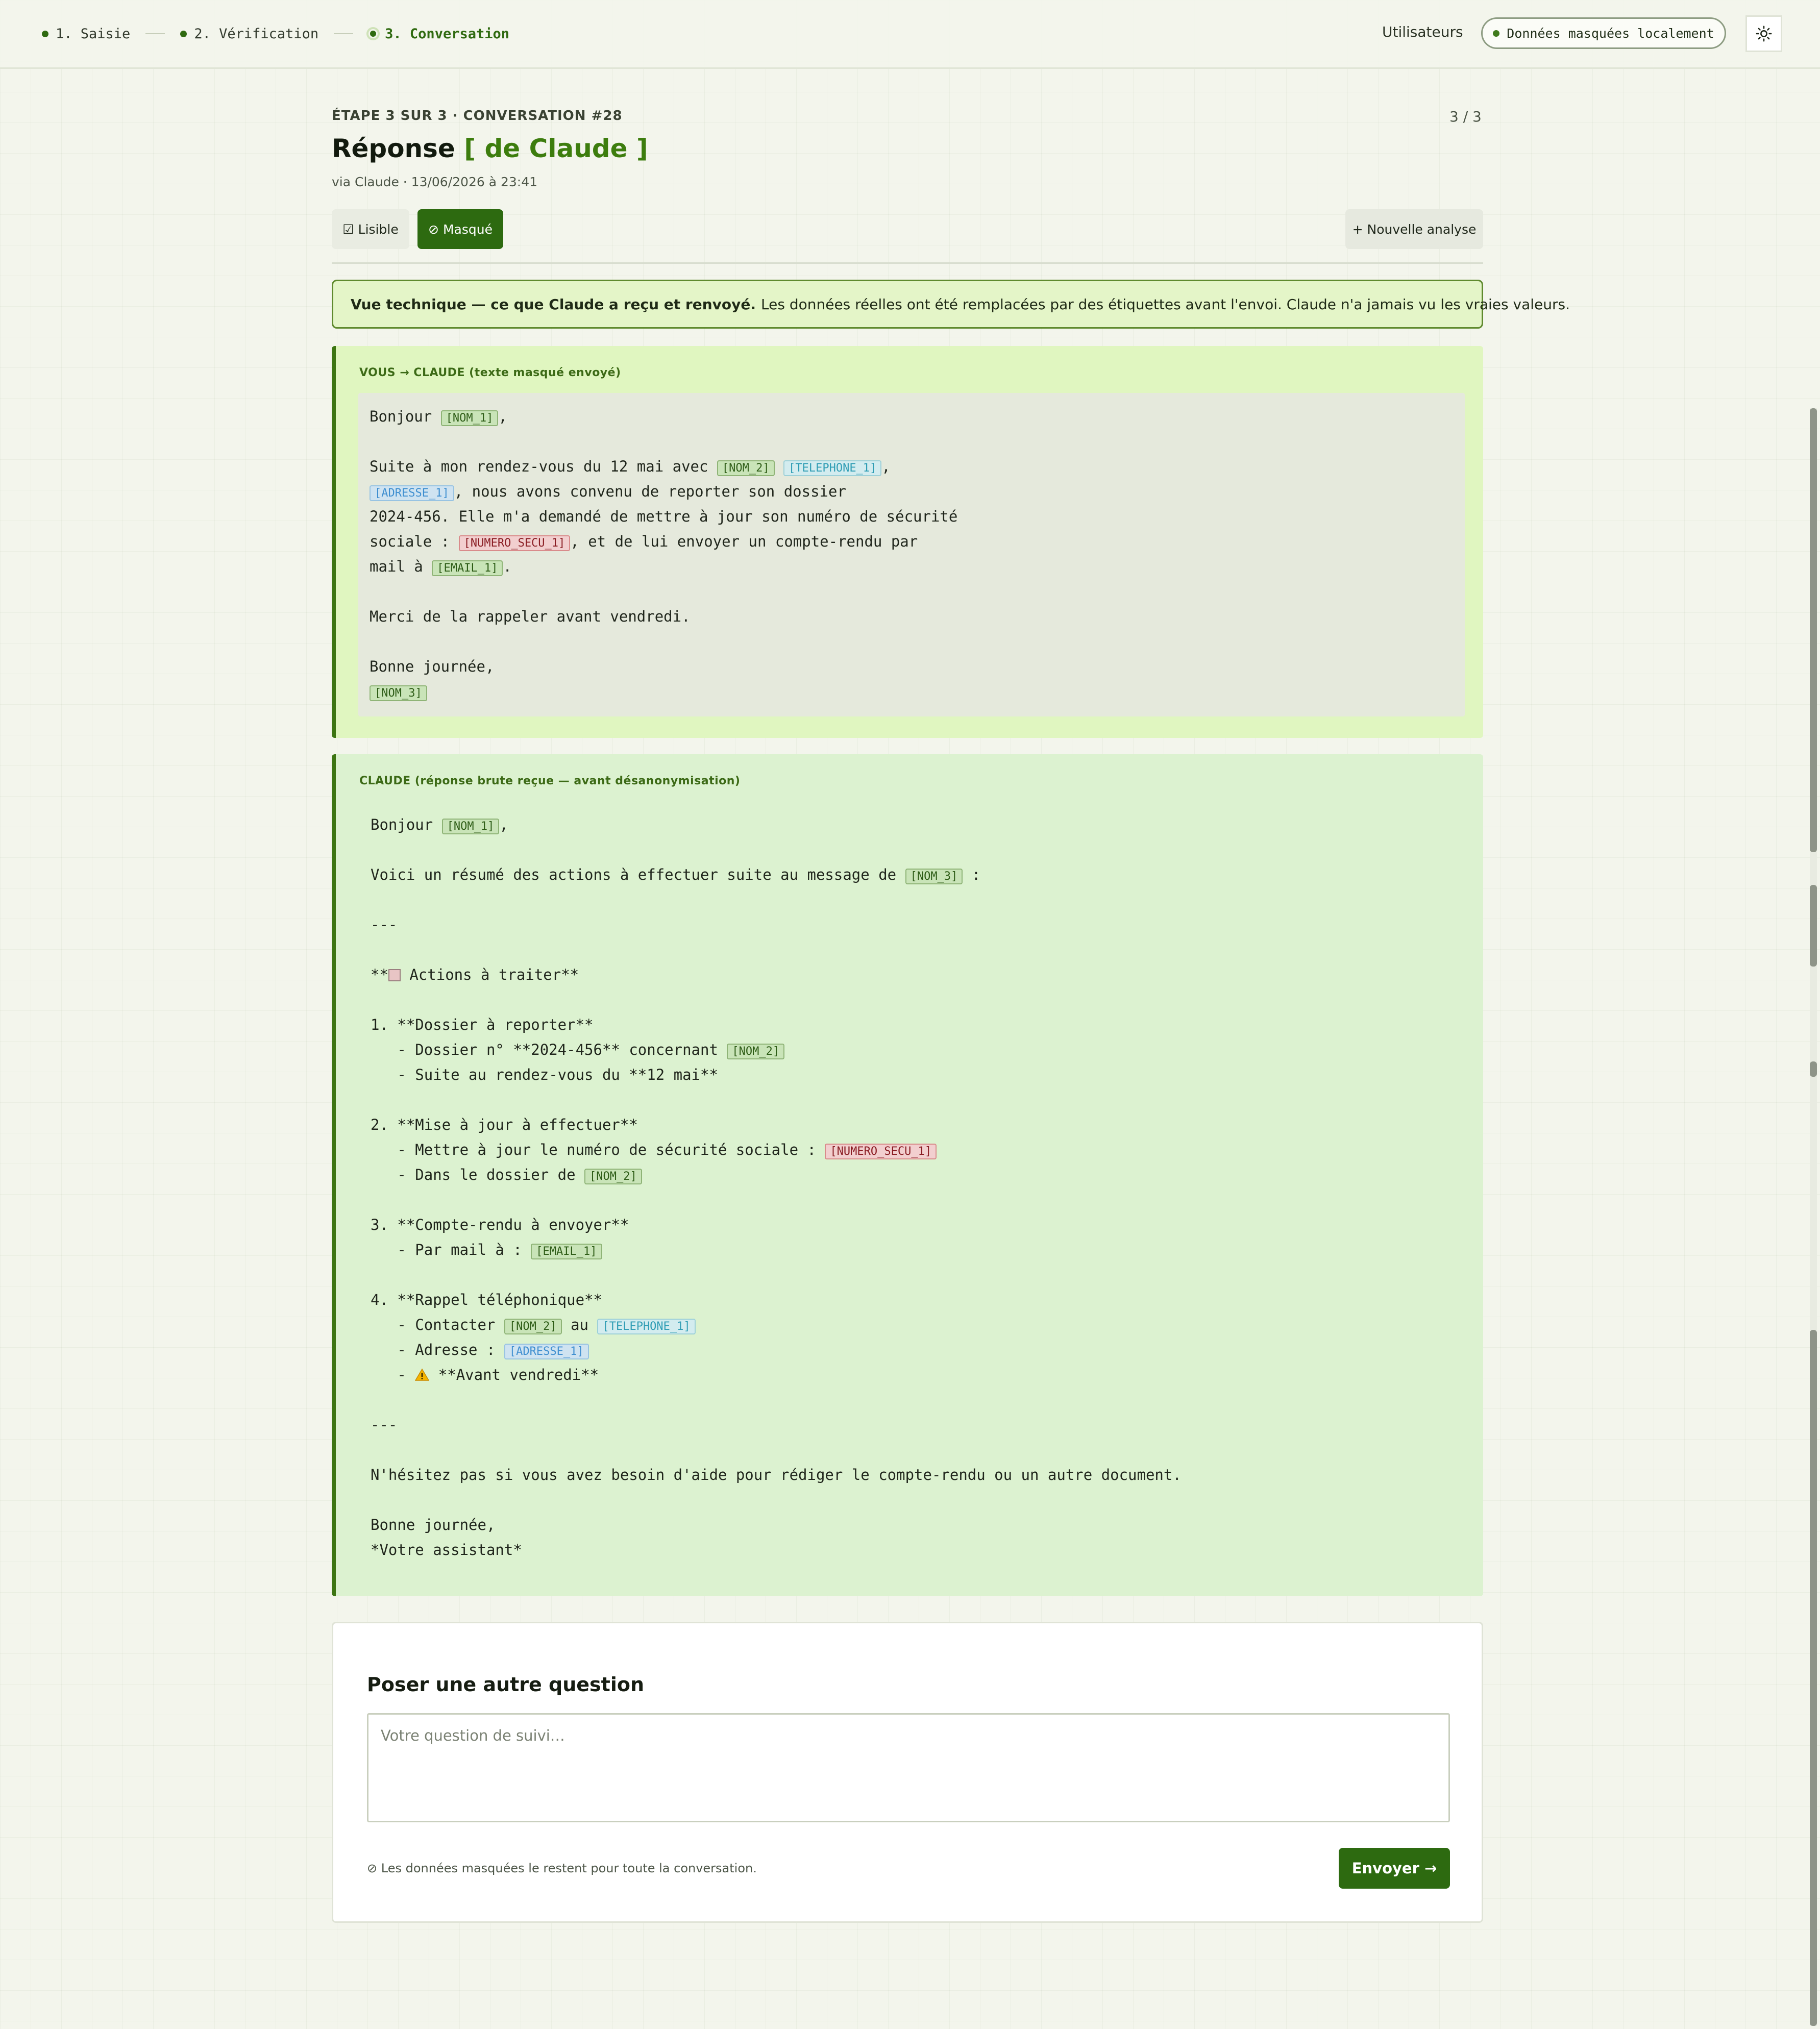  I want to click on text-segment: 4. **Rappel téléphonique**, so click(486, 1300).